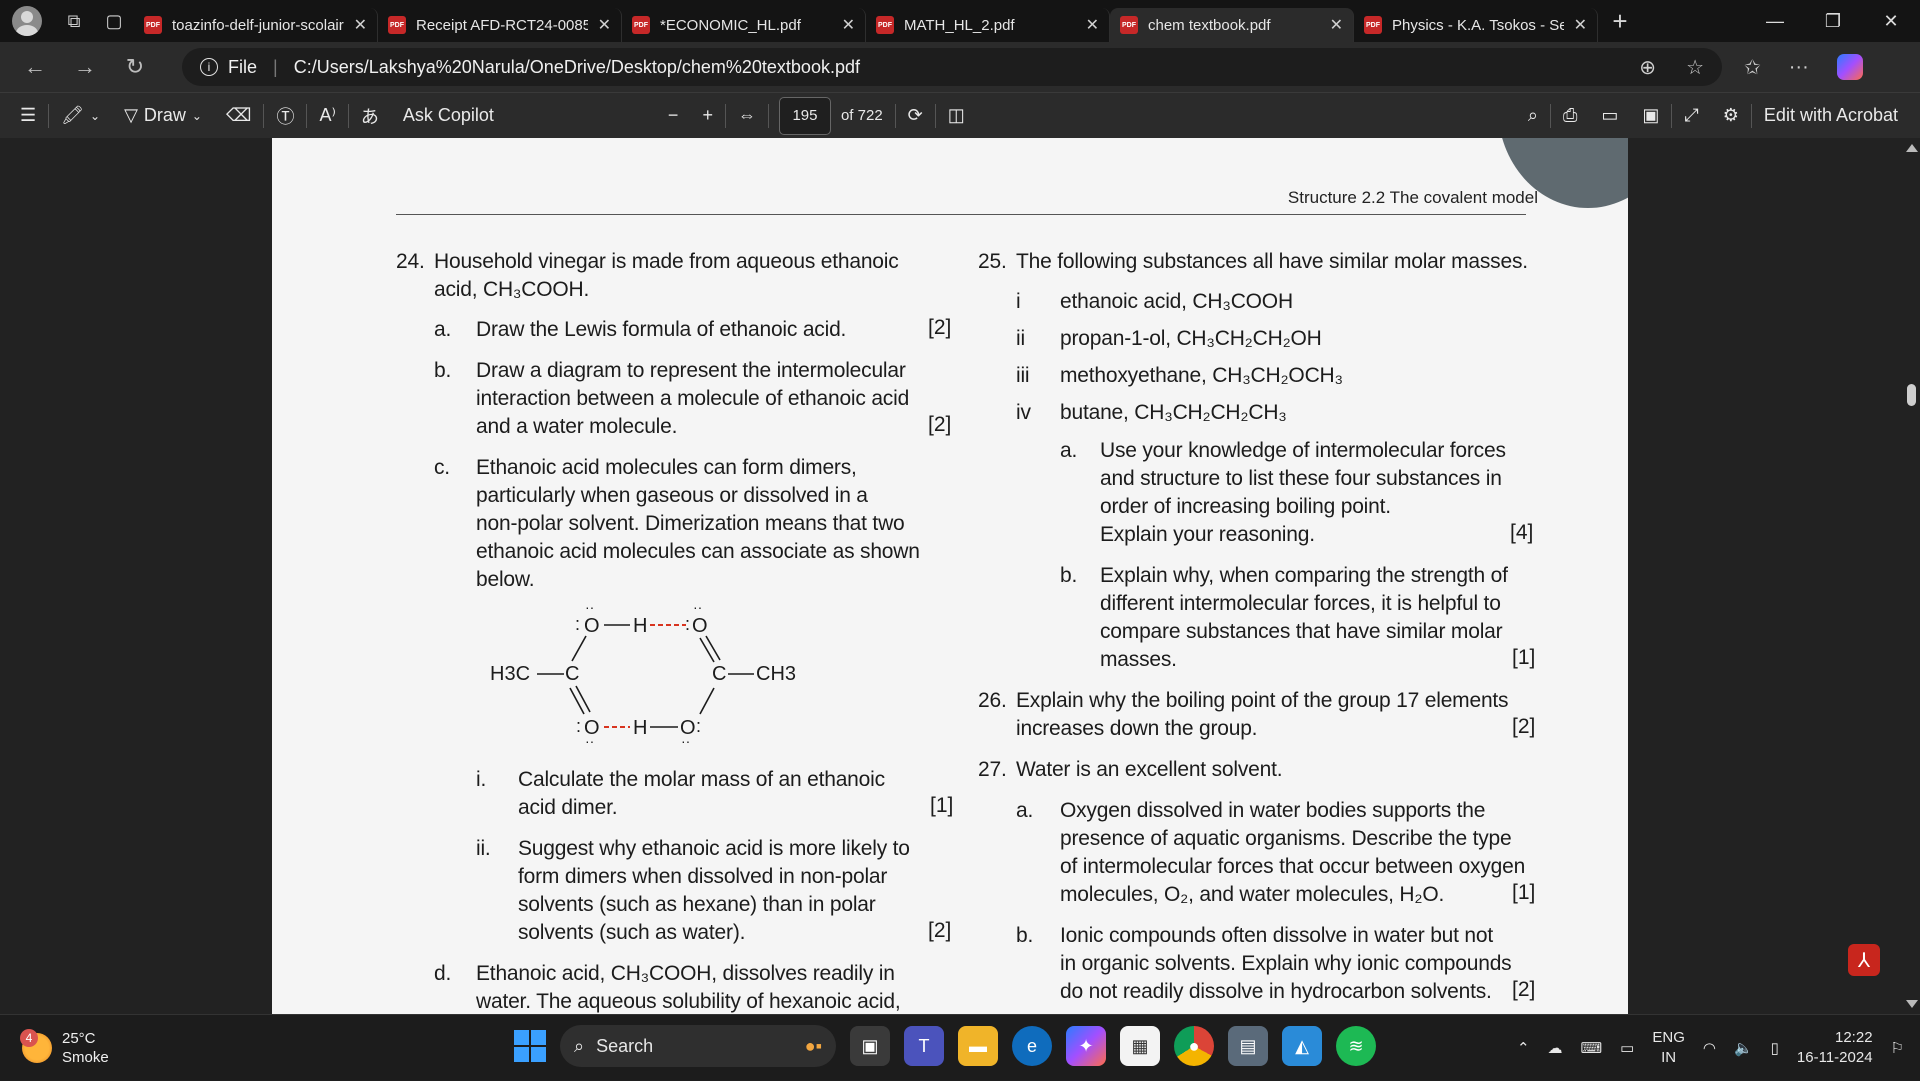  I want to click on minimize-icon: —, so click(1775, 21).